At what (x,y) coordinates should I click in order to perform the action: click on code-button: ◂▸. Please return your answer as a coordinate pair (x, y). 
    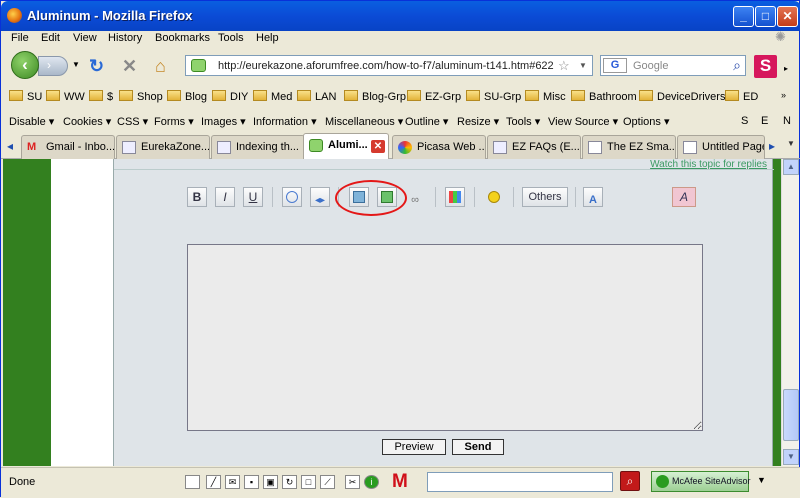
    Looking at the image, I should click on (320, 197).